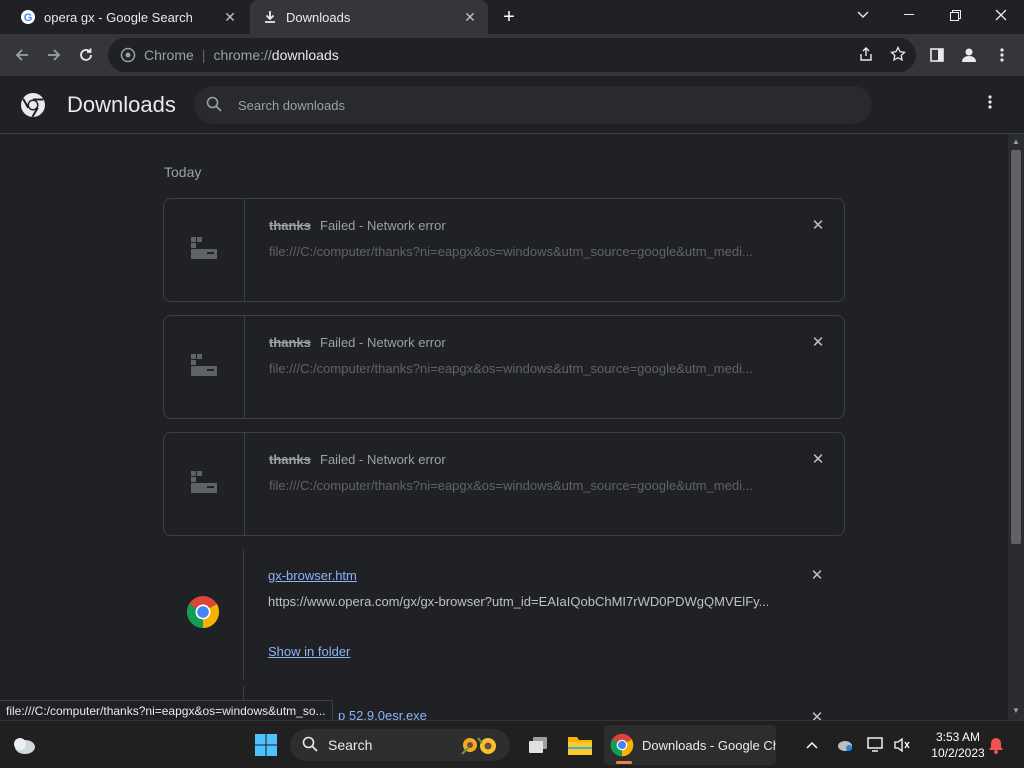 The width and height of the screenshot is (1024, 768). What do you see at coordinates (305, 55) in the screenshot?
I see `url-path: downloads` at bounding box center [305, 55].